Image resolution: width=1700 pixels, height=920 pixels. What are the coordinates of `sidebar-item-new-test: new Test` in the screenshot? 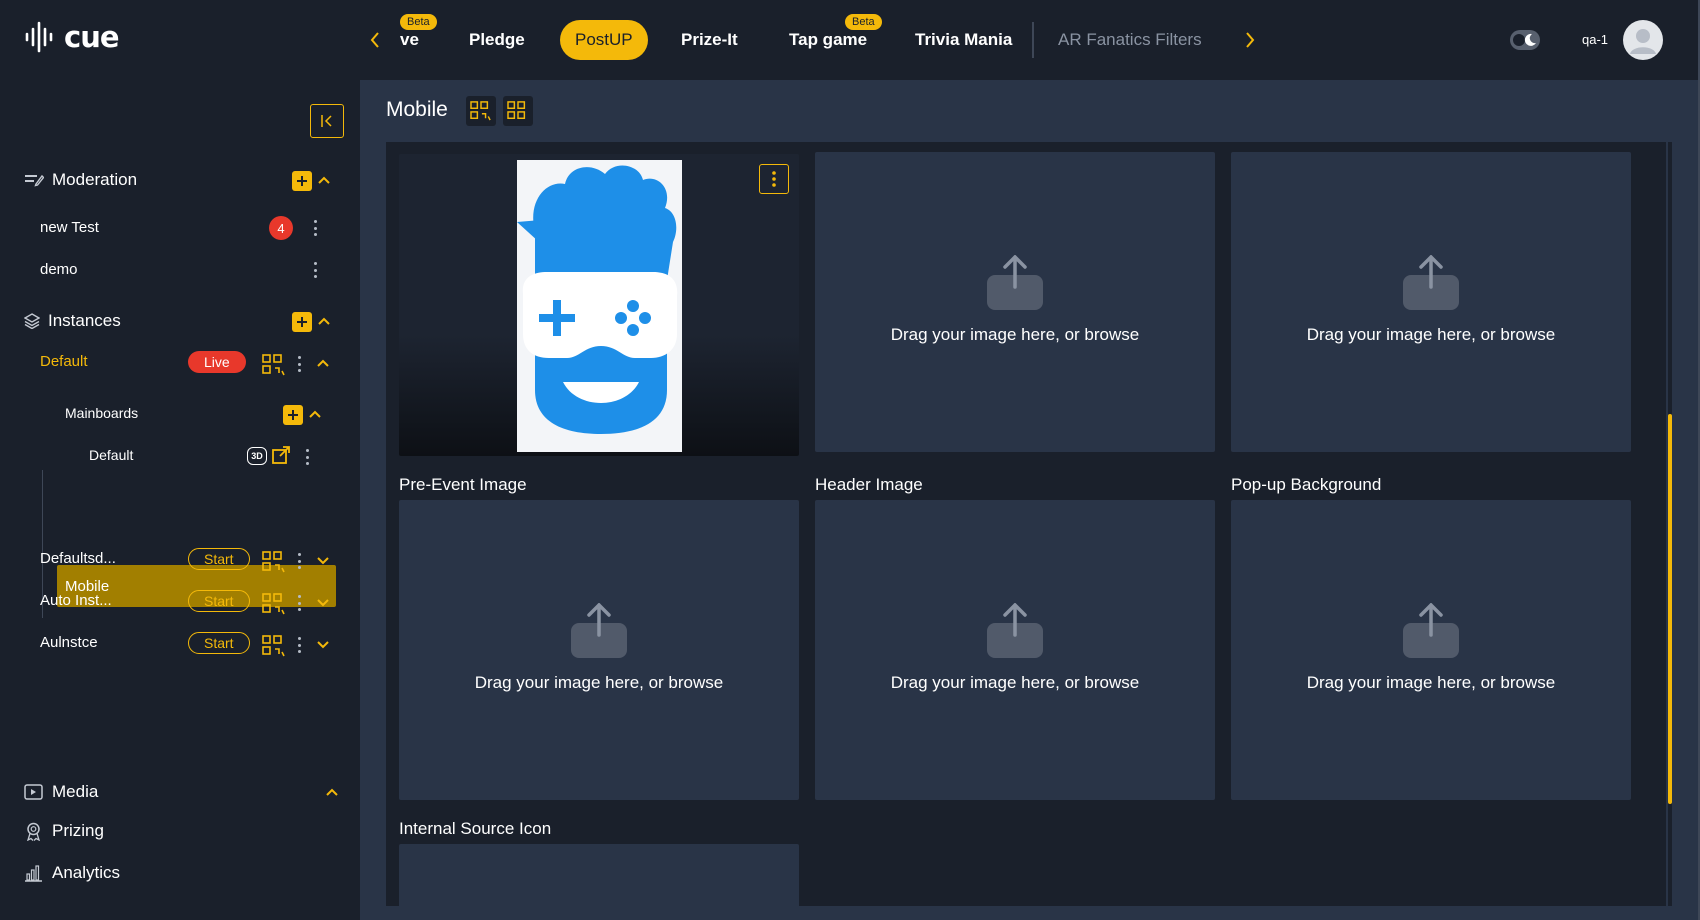 It's located at (69, 227).